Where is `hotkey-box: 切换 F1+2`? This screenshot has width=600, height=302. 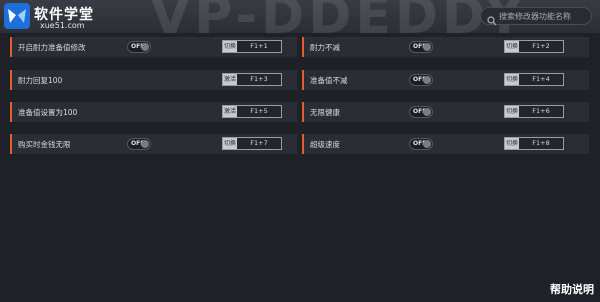
hotkey-box: 切换 F1+2 is located at coordinates (534, 46).